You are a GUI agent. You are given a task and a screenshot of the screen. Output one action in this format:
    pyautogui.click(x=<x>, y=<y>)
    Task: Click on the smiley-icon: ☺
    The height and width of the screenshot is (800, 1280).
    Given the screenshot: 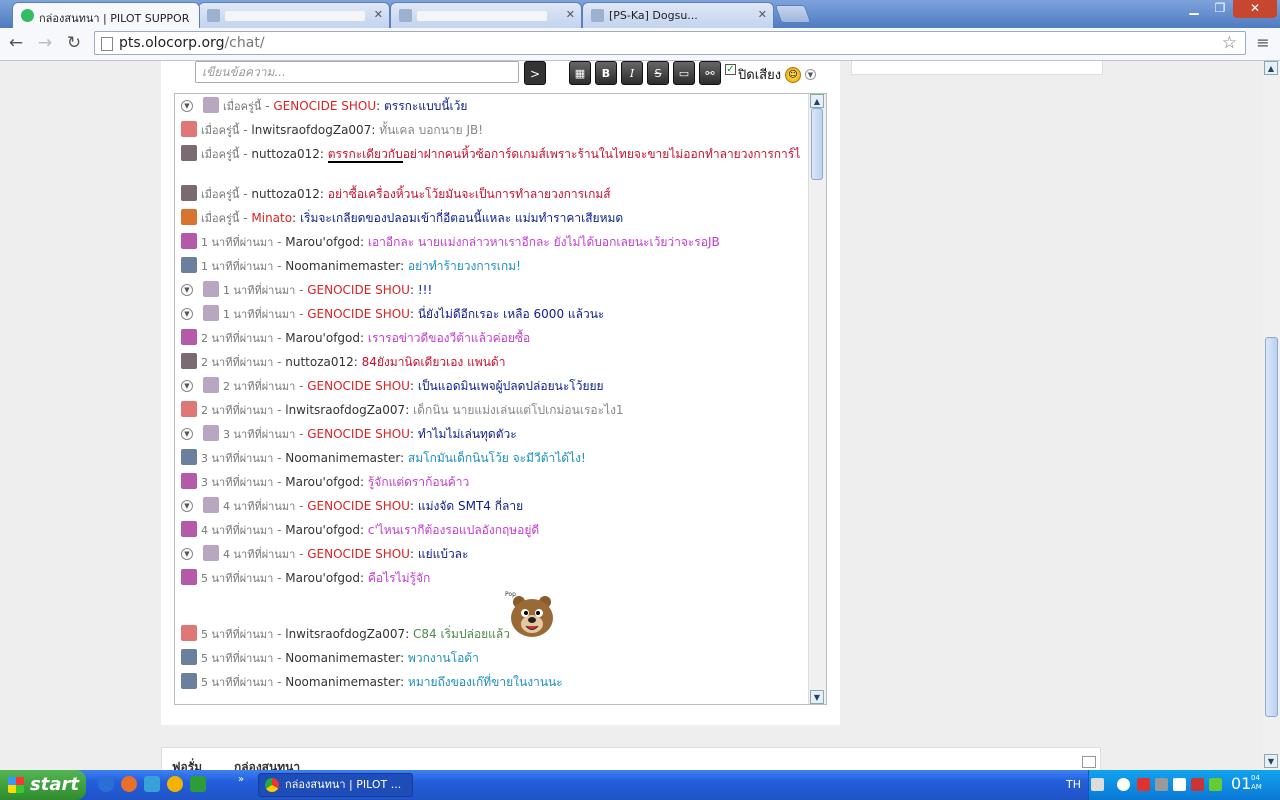 What is the action you would take?
    pyautogui.click(x=793, y=75)
    